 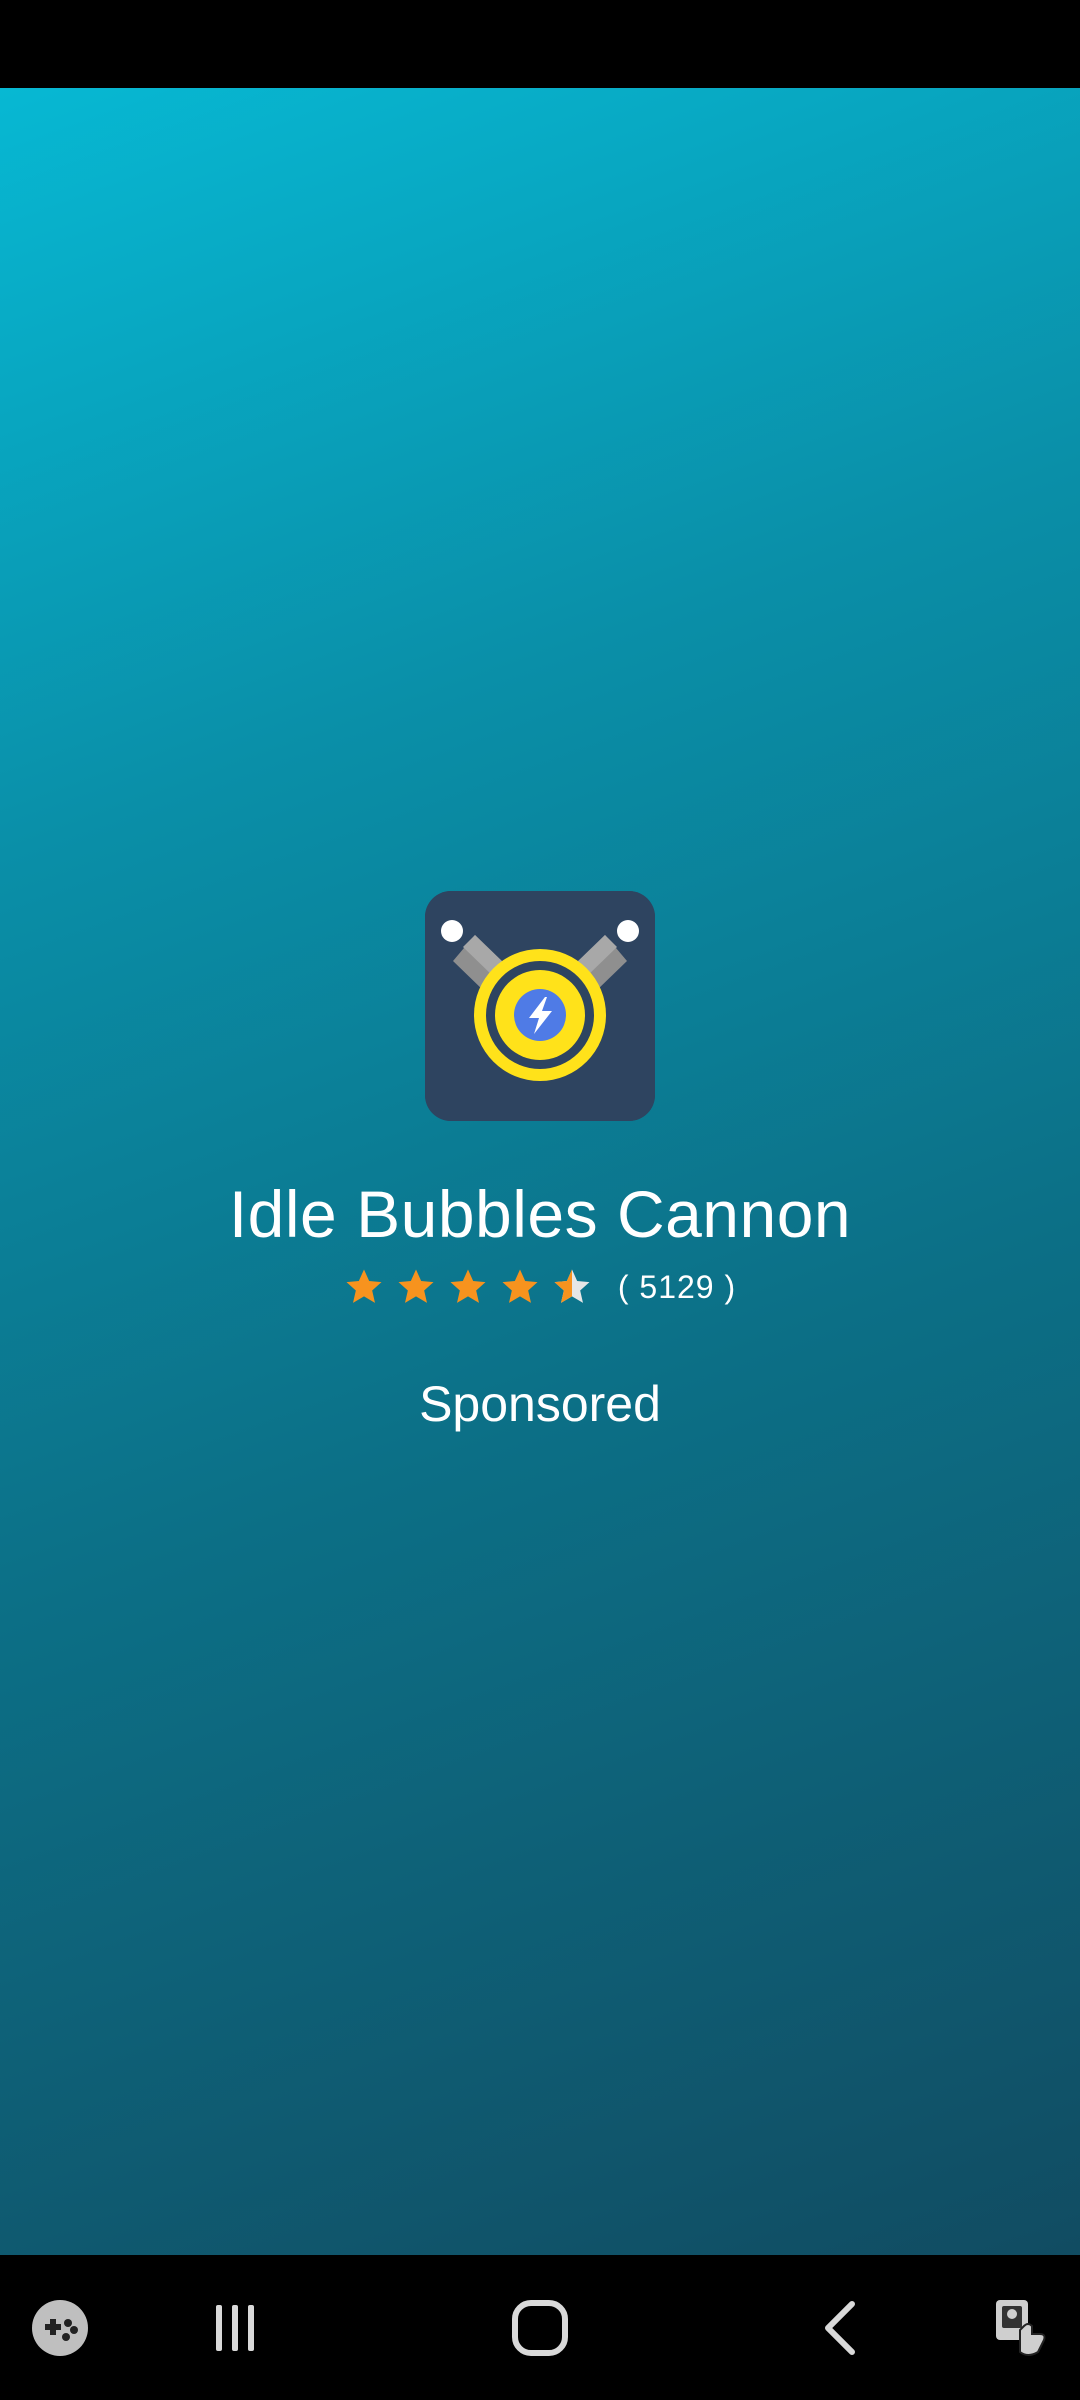 I want to click on half-star-icon, so click(x=572, y=1286).